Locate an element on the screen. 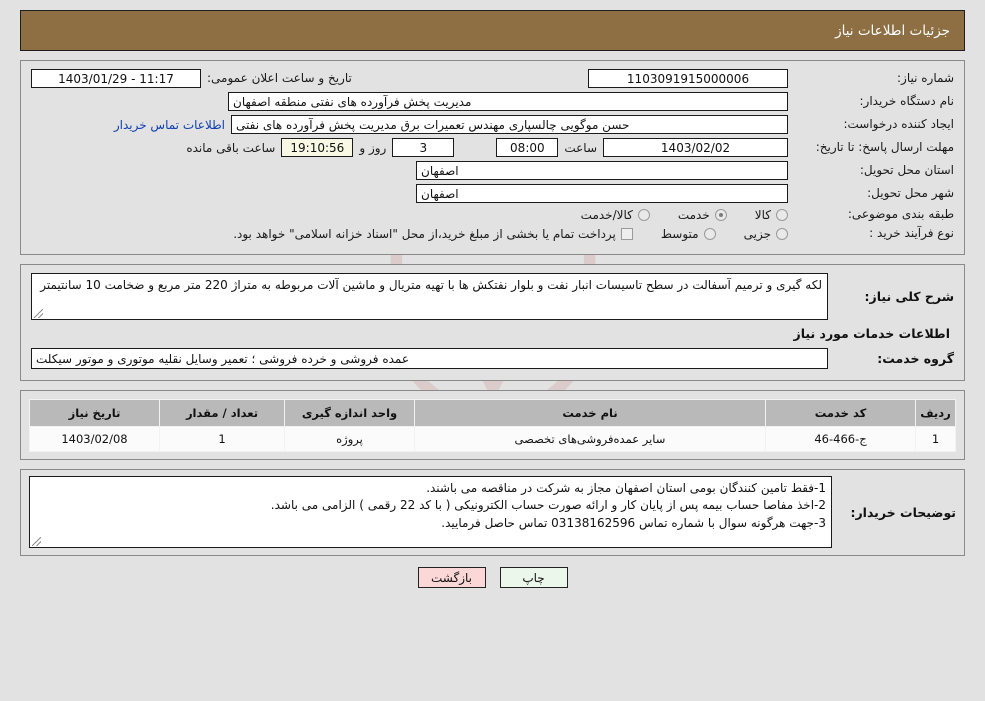 This screenshot has height=701, width=985. remaining-days-value: 3 is located at coordinates (423, 147).